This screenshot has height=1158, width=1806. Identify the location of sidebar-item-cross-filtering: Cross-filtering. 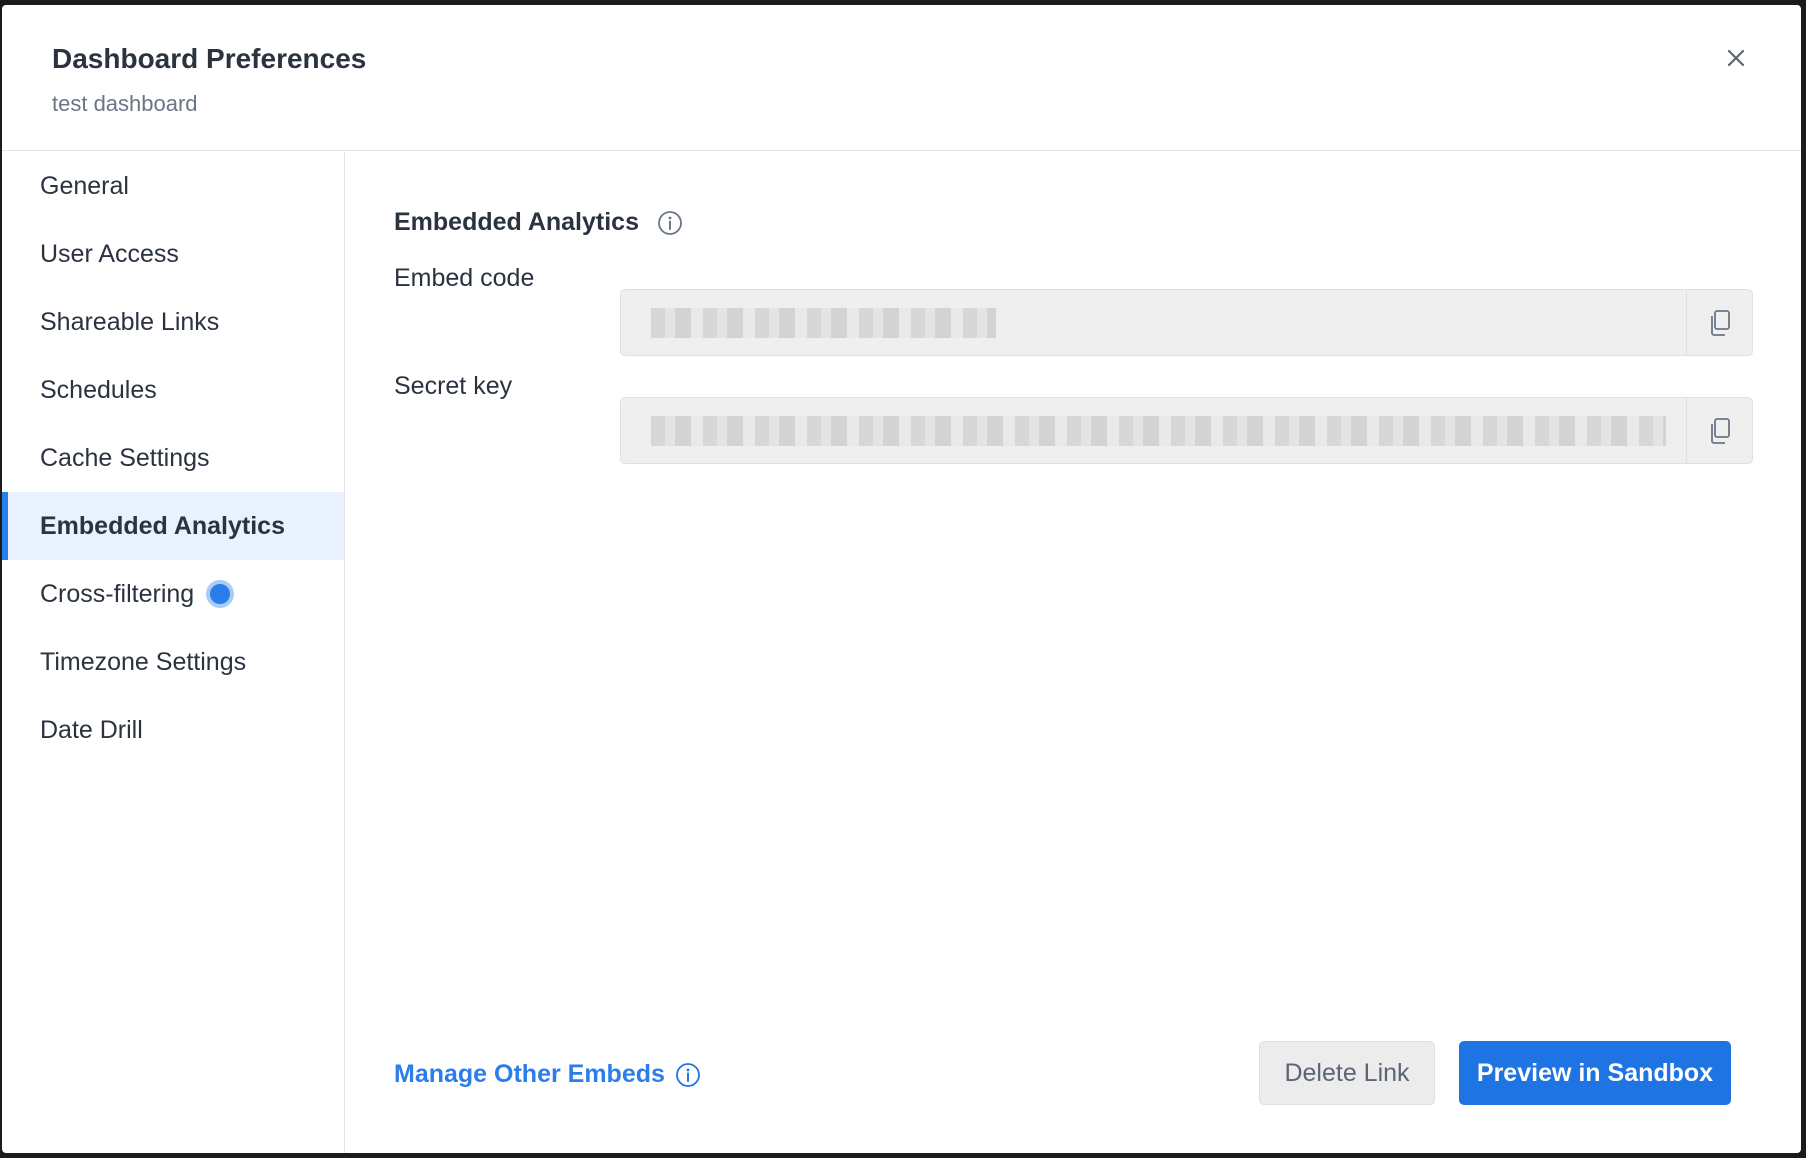
(173, 594).